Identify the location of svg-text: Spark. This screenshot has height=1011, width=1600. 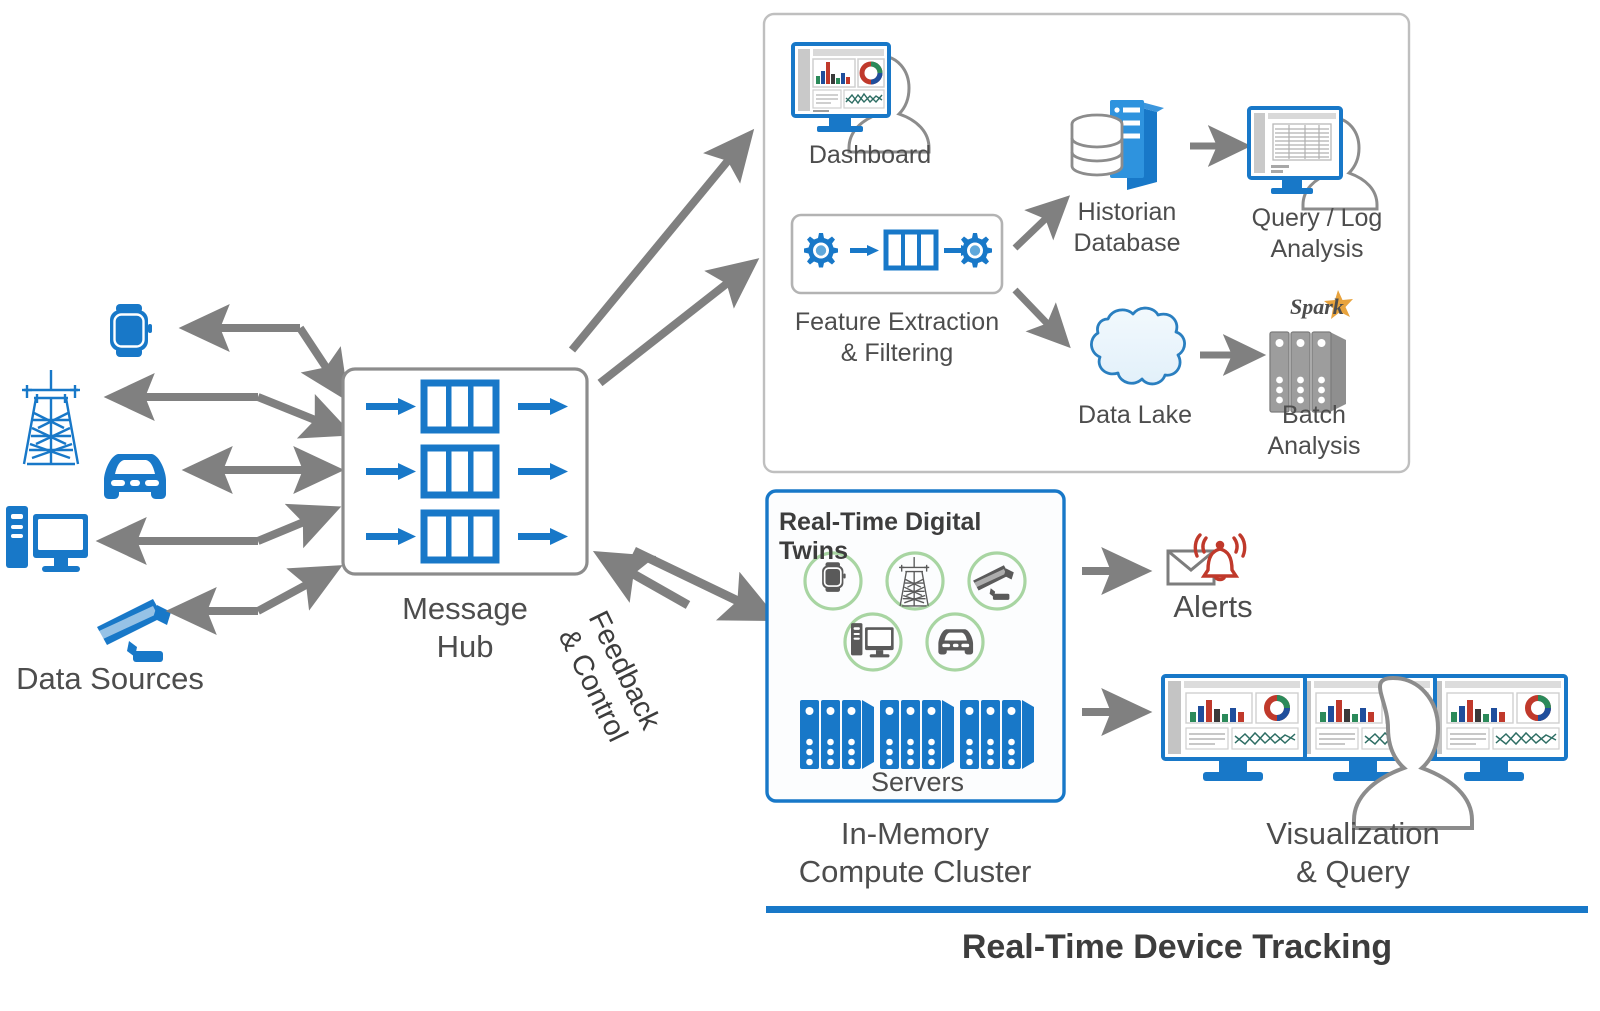
(1317, 306).